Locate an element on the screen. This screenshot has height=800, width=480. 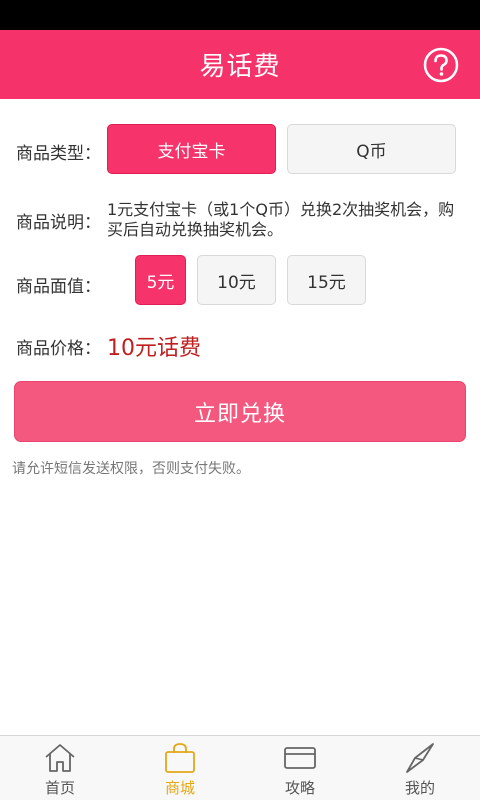
product-desc-label: 商品说明： is located at coordinates (58, 223).